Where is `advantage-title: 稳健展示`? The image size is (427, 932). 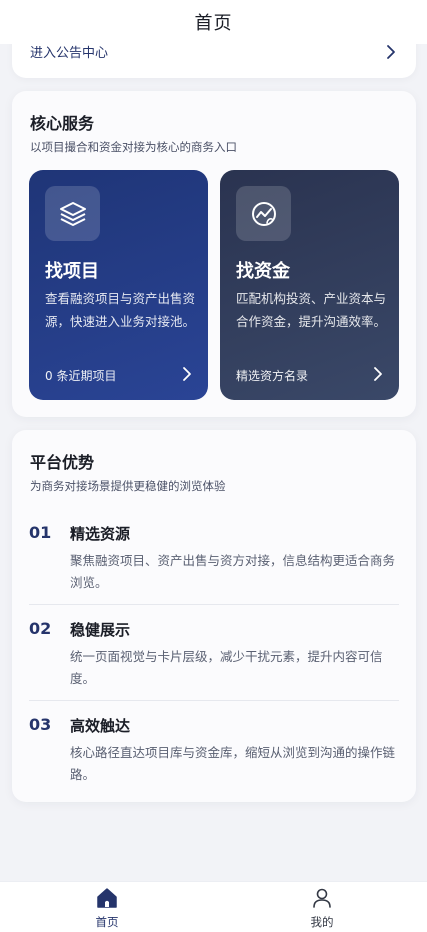
advantage-title: 稳健展示 is located at coordinates (100, 630).